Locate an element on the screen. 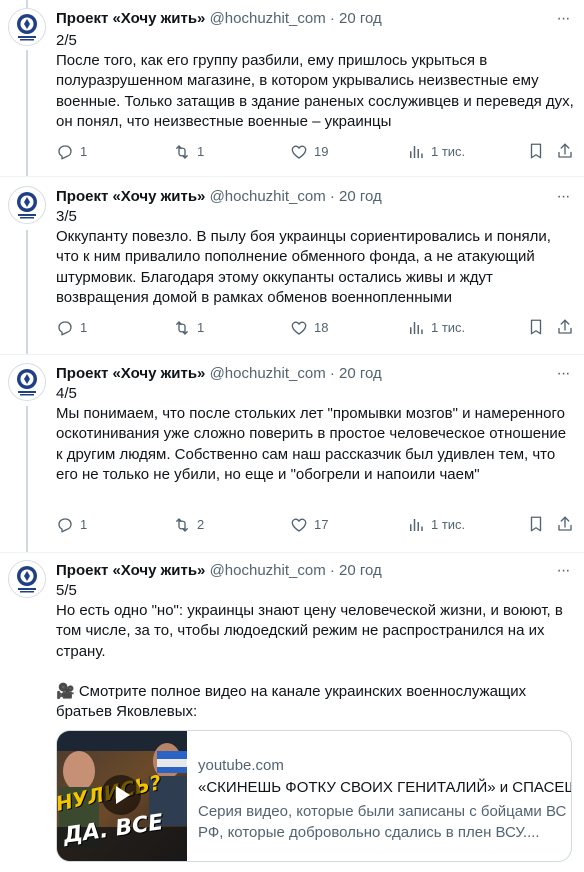 The width and height of the screenshot is (584, 872). tweet-actions: 1 2 17 1 тис. is located at coordinates (316, 525).